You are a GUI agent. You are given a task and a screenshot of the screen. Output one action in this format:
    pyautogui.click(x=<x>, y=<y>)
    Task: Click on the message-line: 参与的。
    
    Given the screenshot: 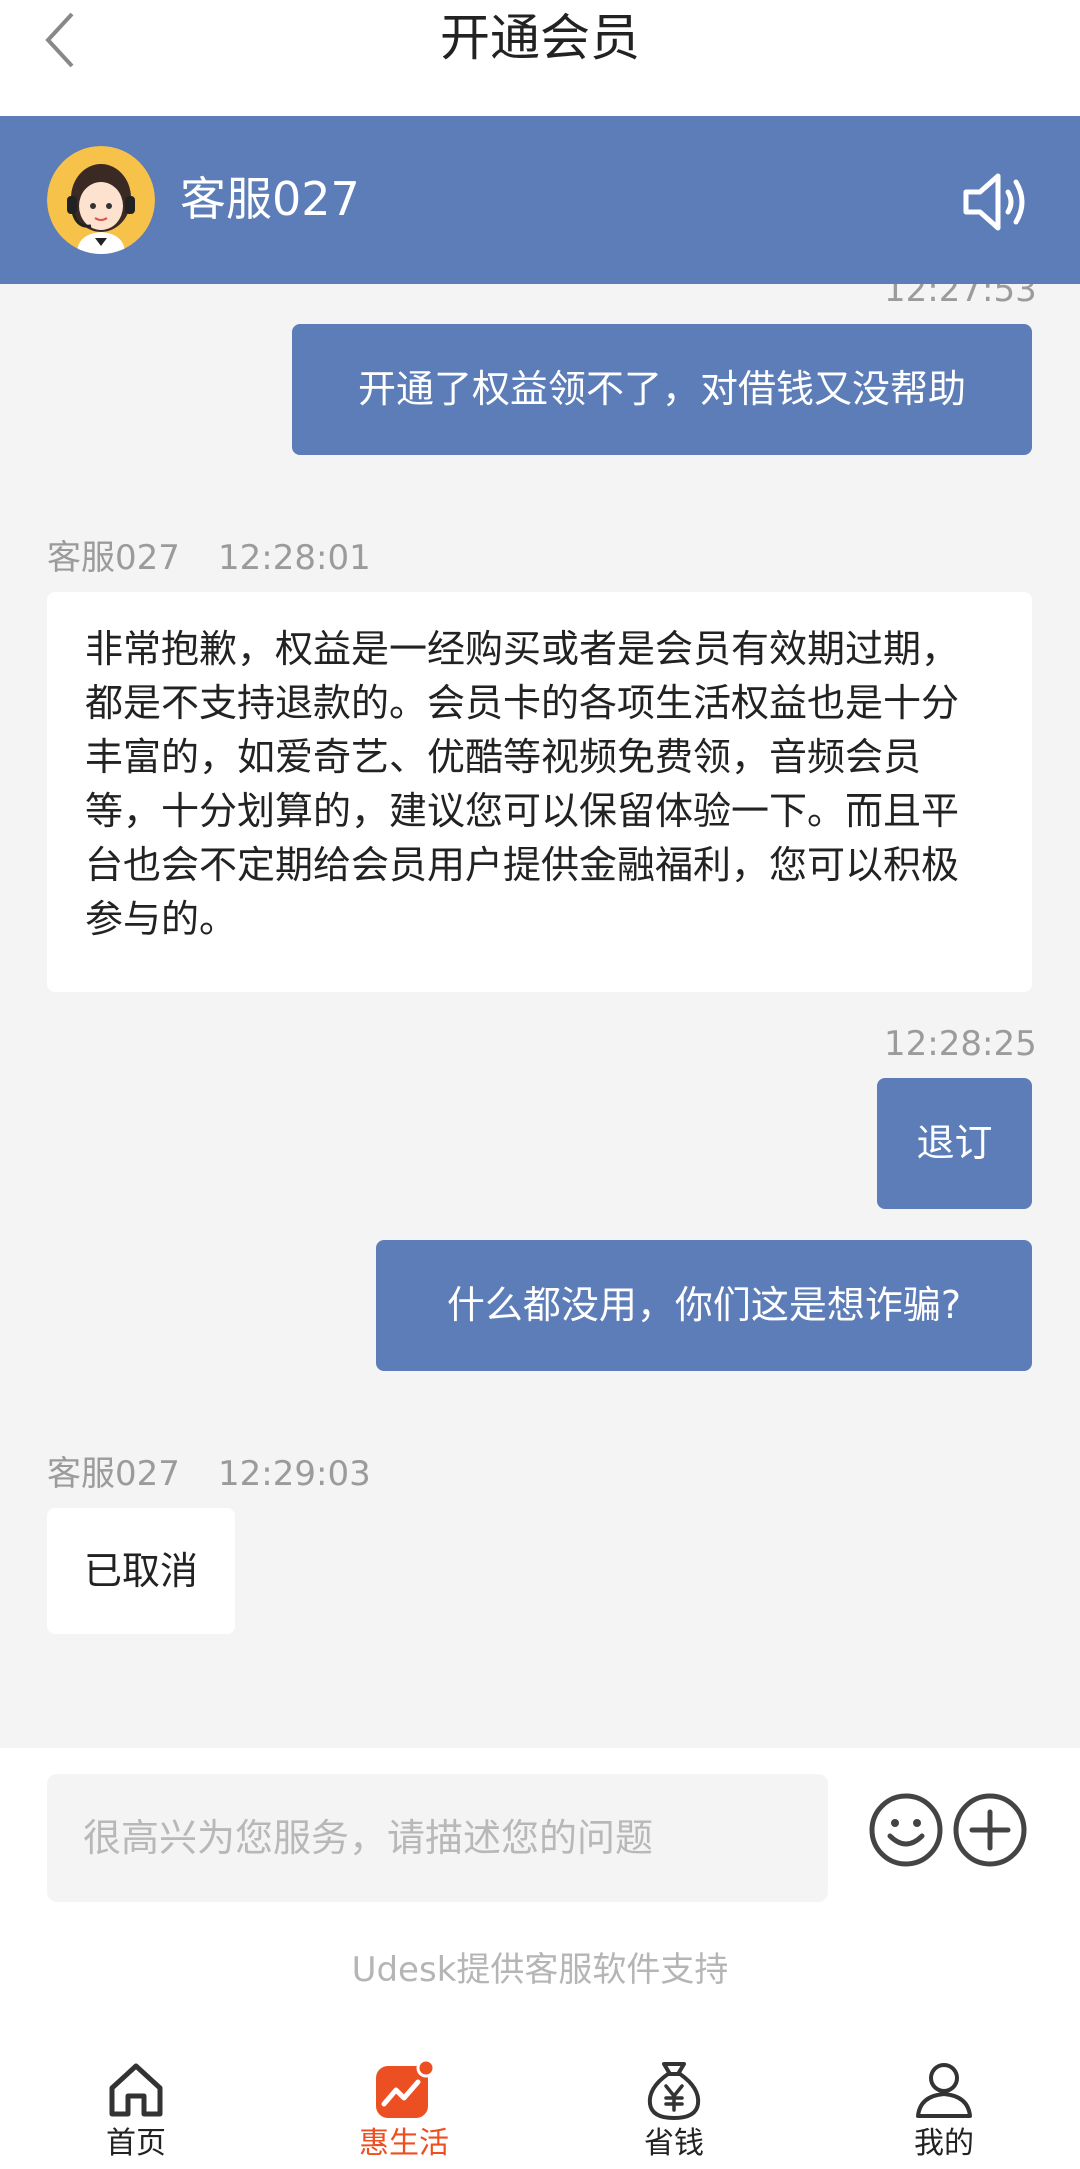 What is the action you would take?
    pyautogui.click(x=161, y=919)
    